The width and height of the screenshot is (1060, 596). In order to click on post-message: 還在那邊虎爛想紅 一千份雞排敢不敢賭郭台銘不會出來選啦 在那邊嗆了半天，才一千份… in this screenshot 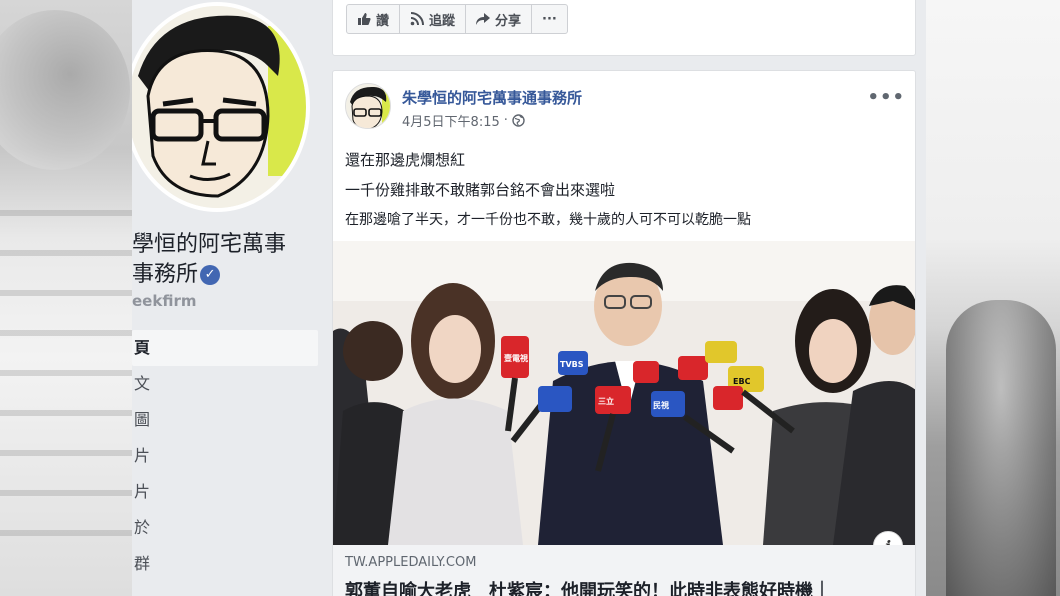, I will do `click(625, 190)`.